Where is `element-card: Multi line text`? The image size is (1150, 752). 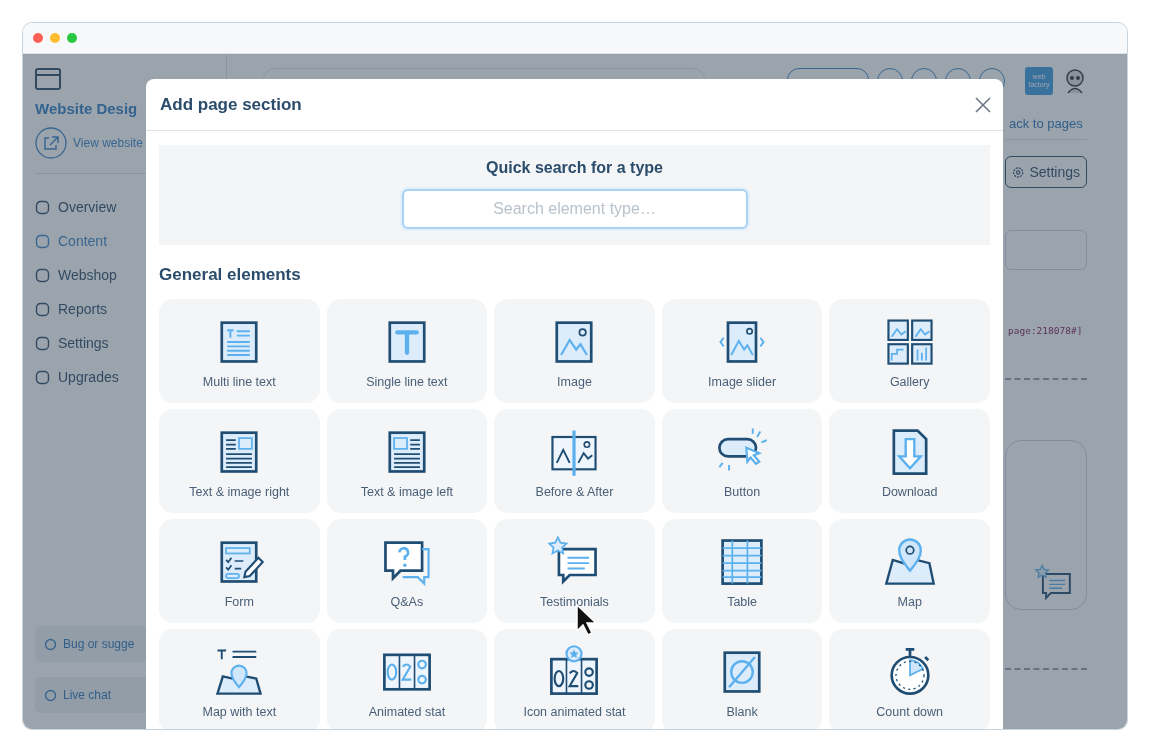 element-card: Multi line text is located at coordinates (239, 351).